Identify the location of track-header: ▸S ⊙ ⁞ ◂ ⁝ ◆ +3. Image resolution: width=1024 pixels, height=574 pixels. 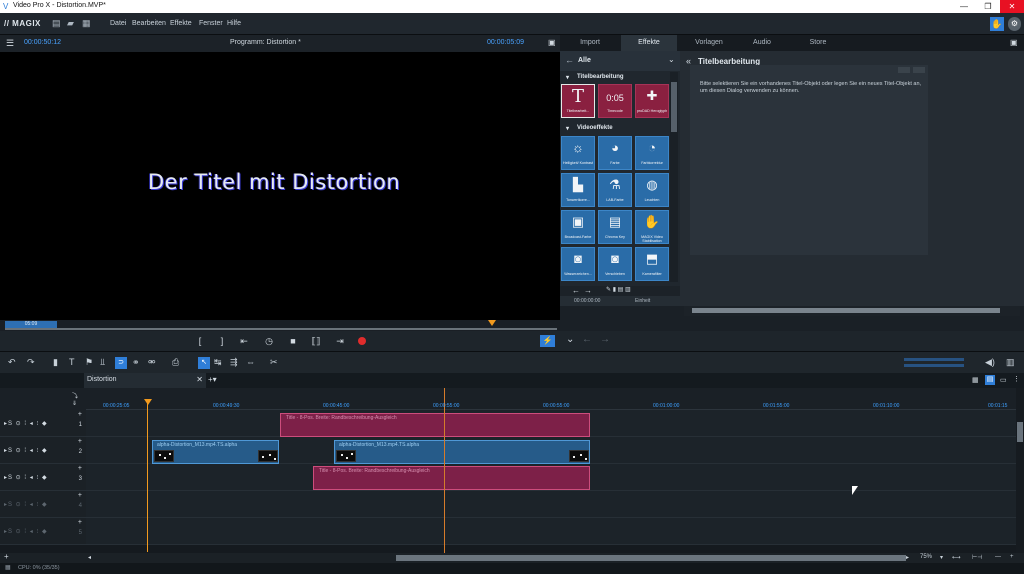
(43, 477).